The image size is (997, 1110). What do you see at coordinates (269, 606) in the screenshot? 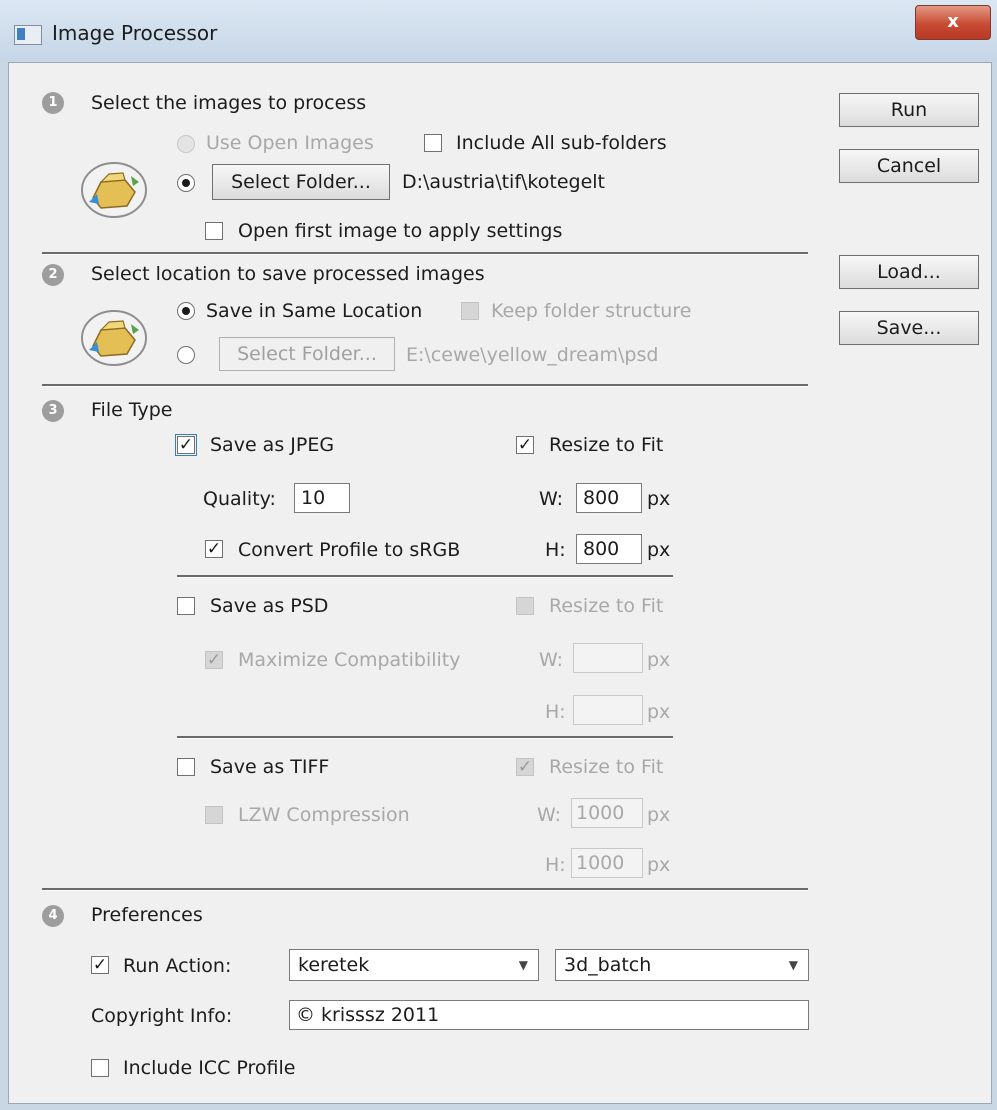
I see `save-as-psd-label: Save as PSD` at bounding box center [269, 606].